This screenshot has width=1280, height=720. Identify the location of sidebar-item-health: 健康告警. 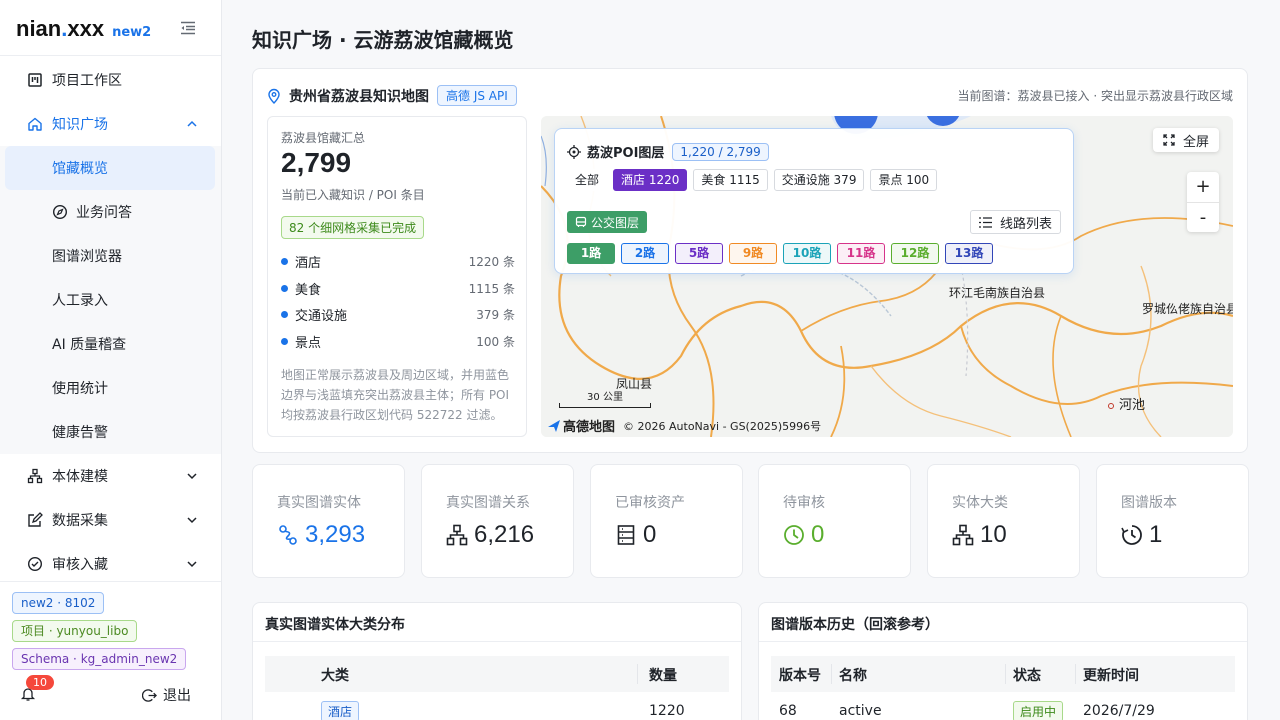
(110, 432).